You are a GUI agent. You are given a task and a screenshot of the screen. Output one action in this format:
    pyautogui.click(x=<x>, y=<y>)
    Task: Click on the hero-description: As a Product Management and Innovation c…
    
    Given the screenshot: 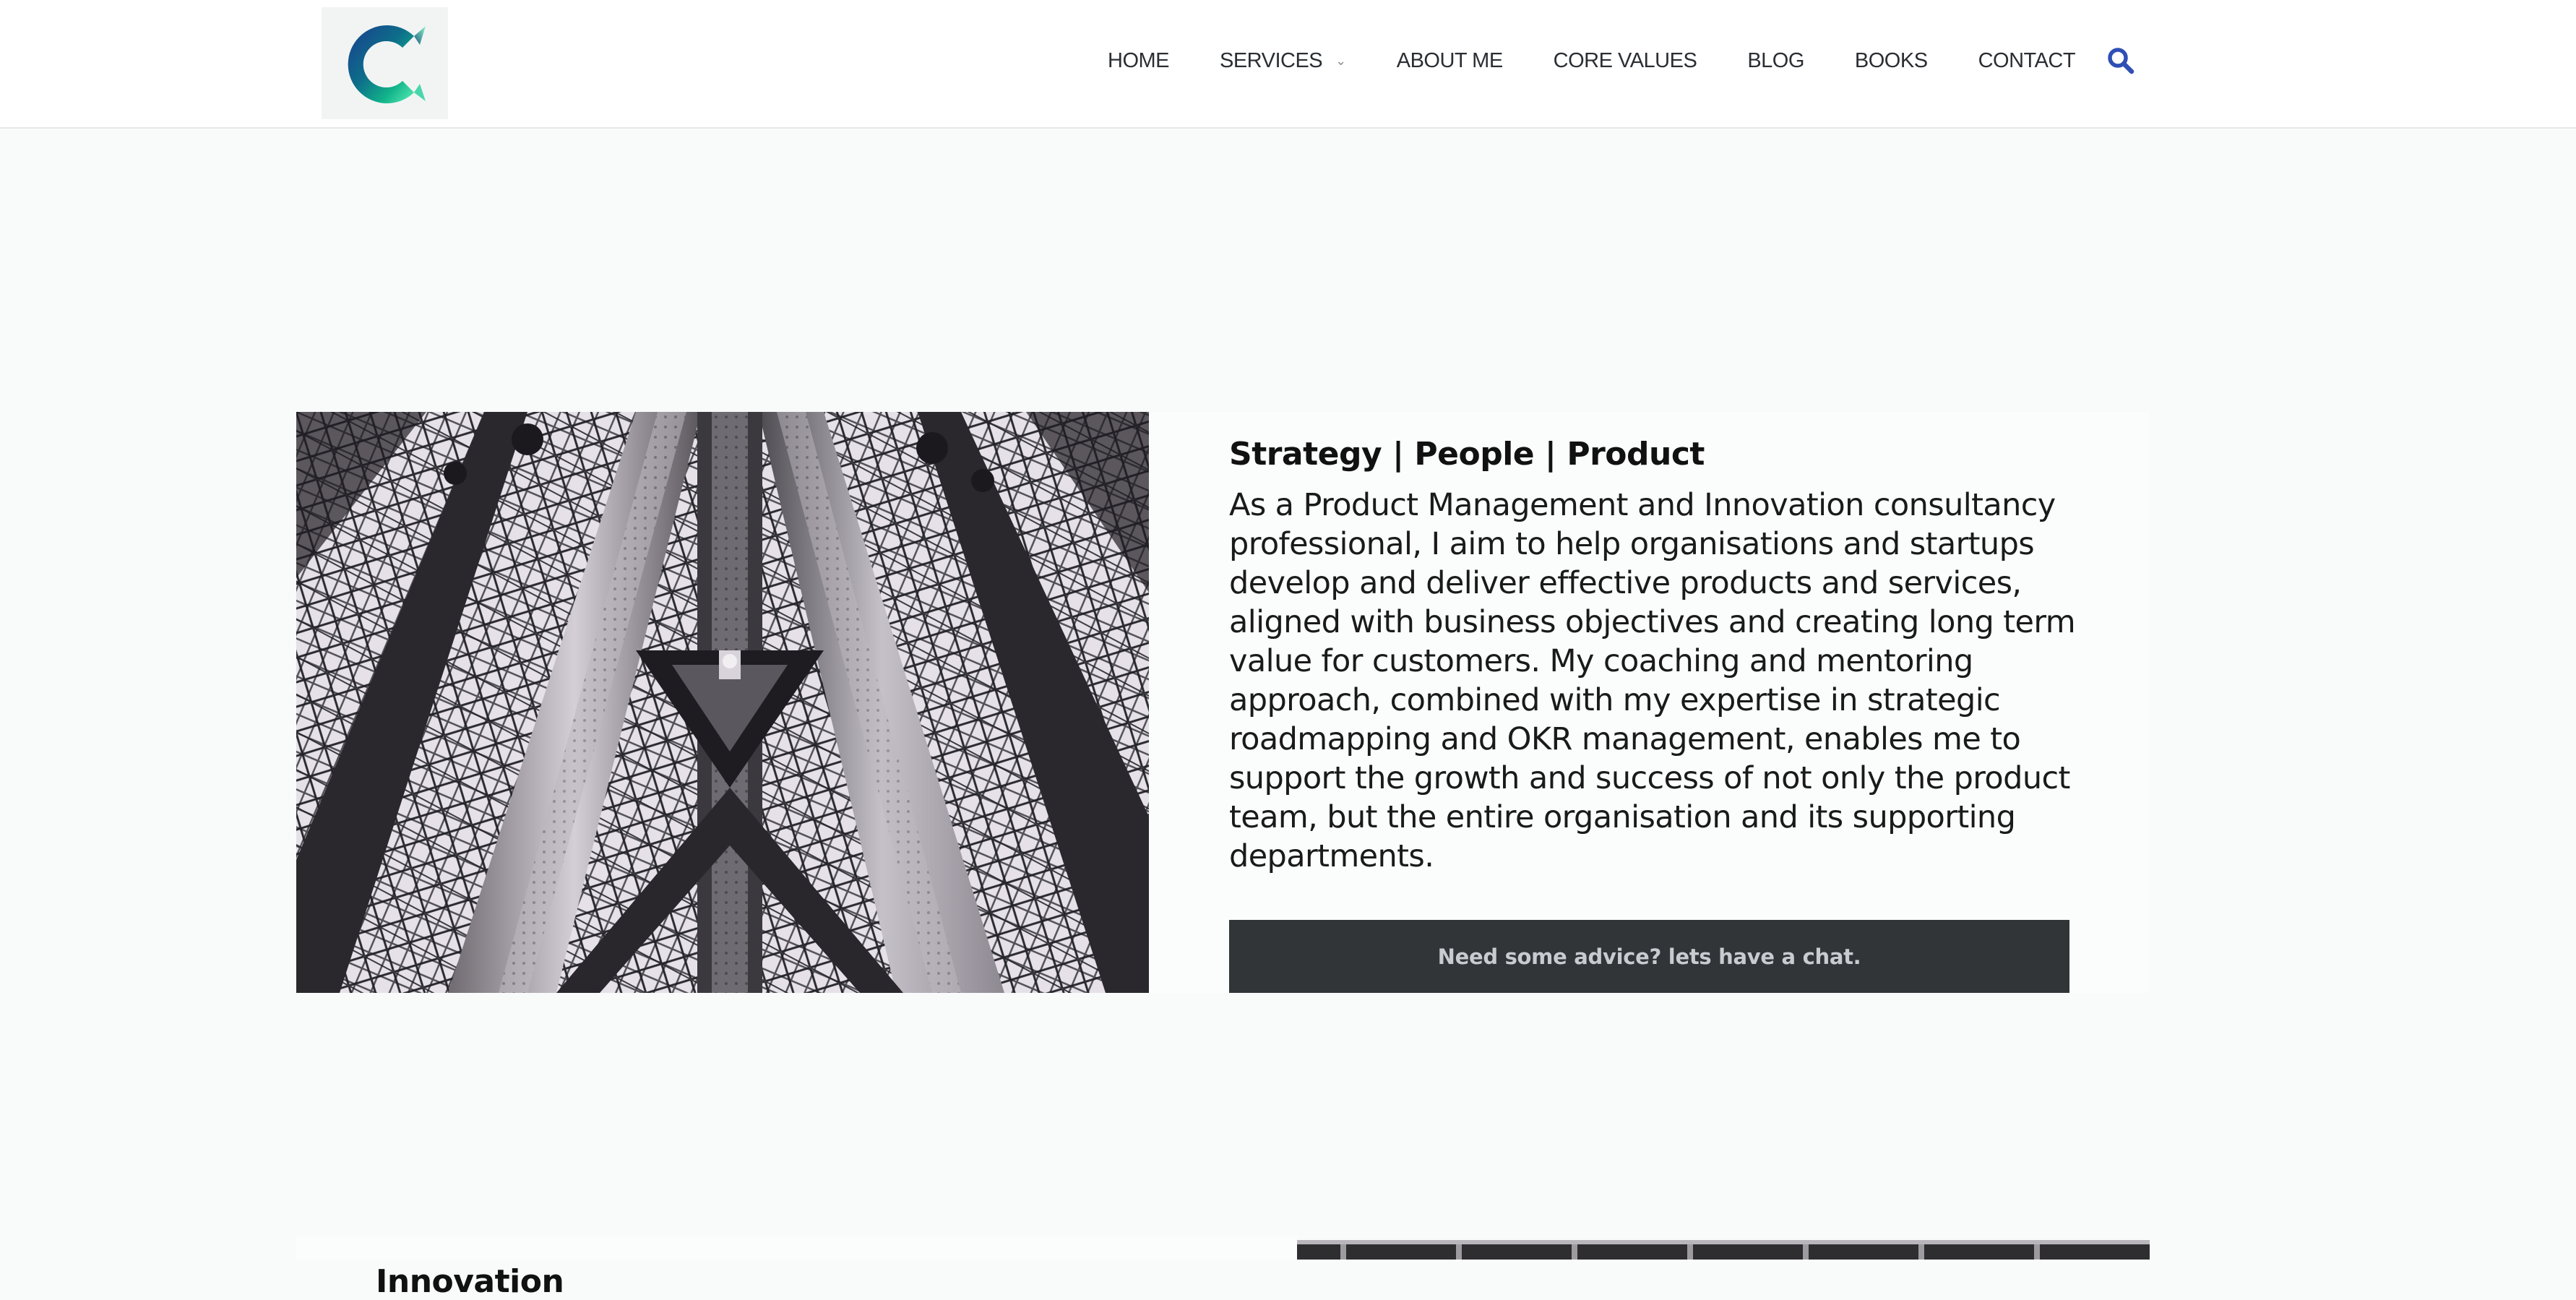 What is the action you would take?
    pyautogui.click(x=1652, y=680)
    